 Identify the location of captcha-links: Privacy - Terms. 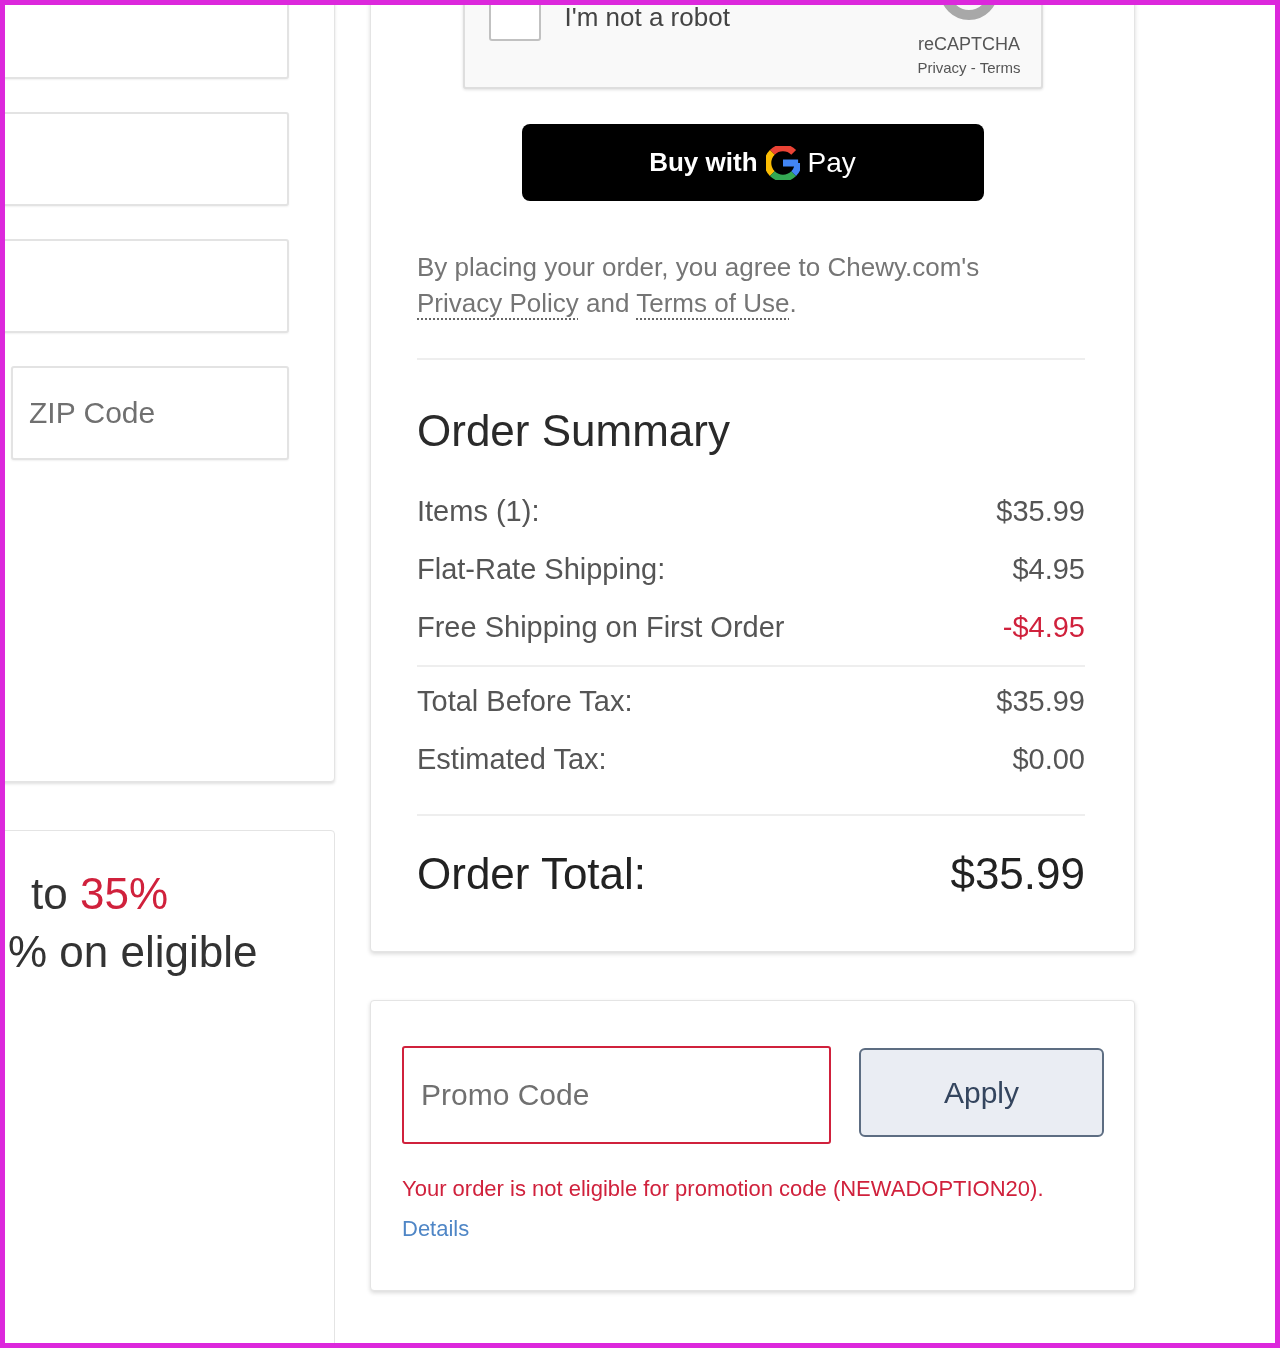
(969, 68).